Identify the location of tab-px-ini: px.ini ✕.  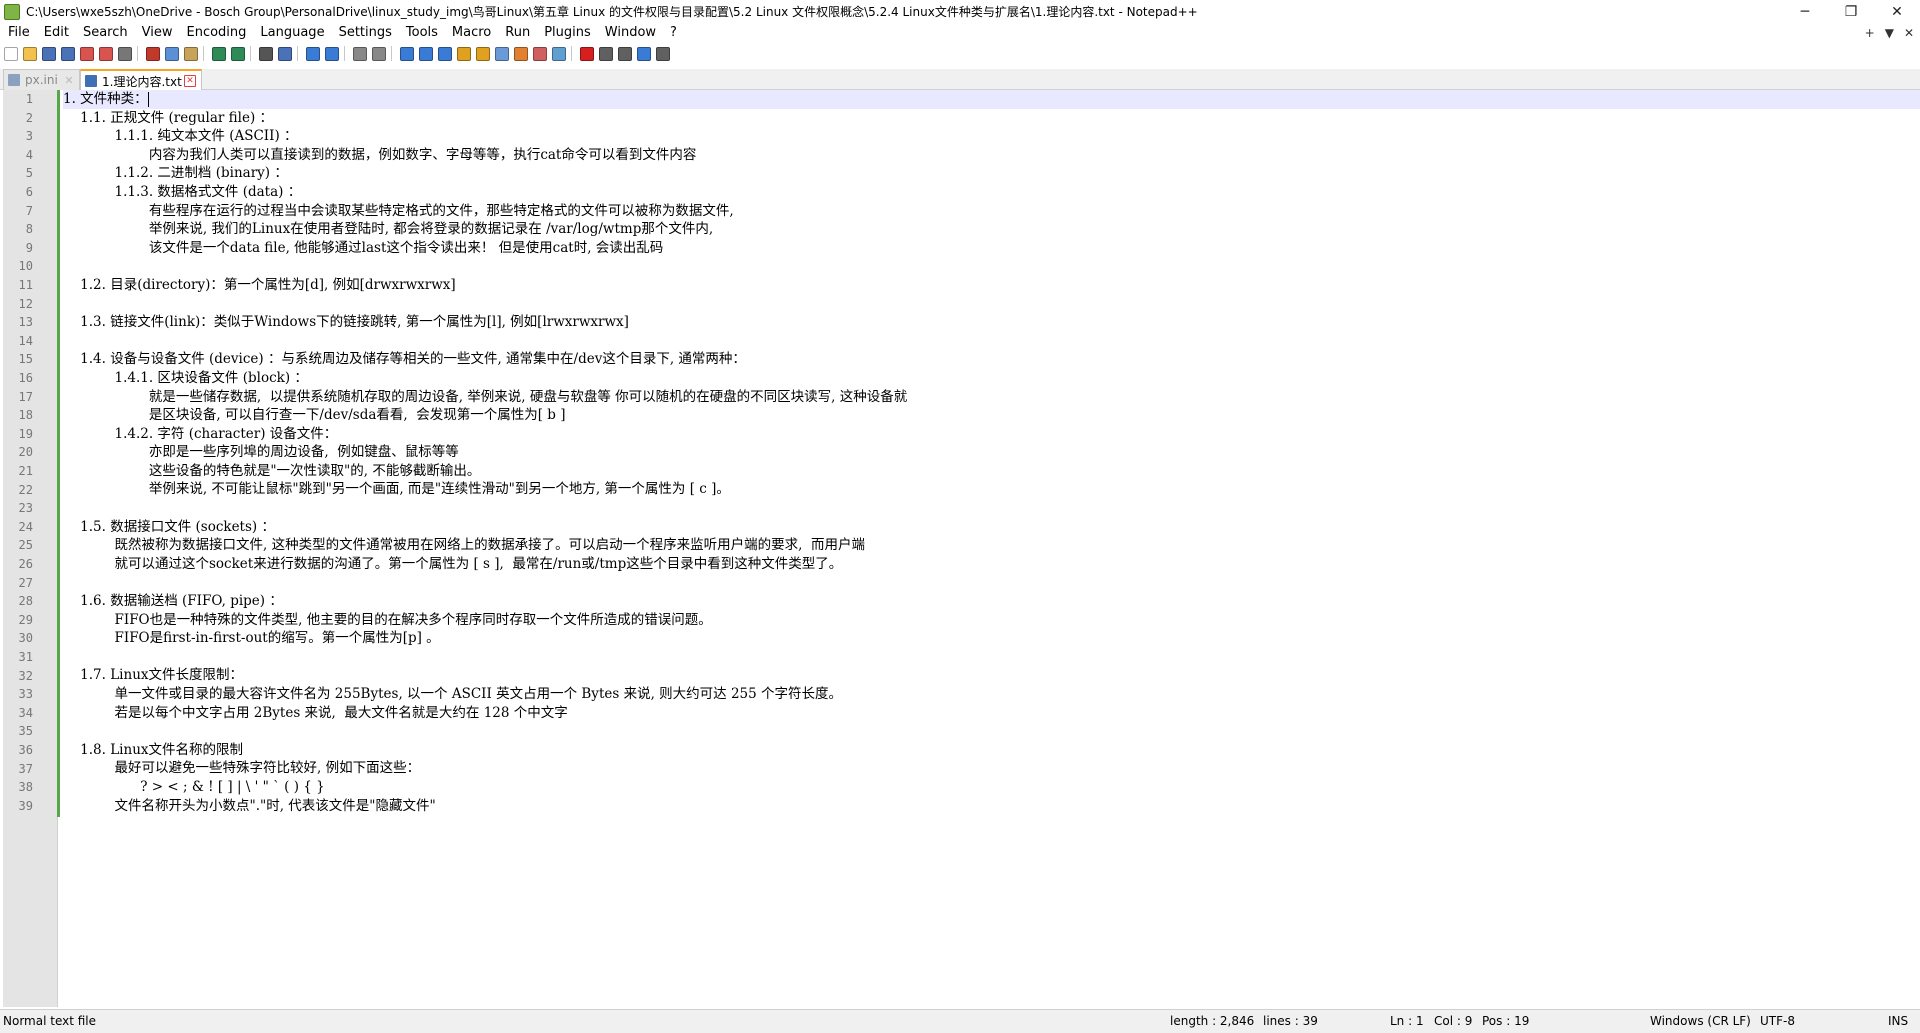
(41, 79).